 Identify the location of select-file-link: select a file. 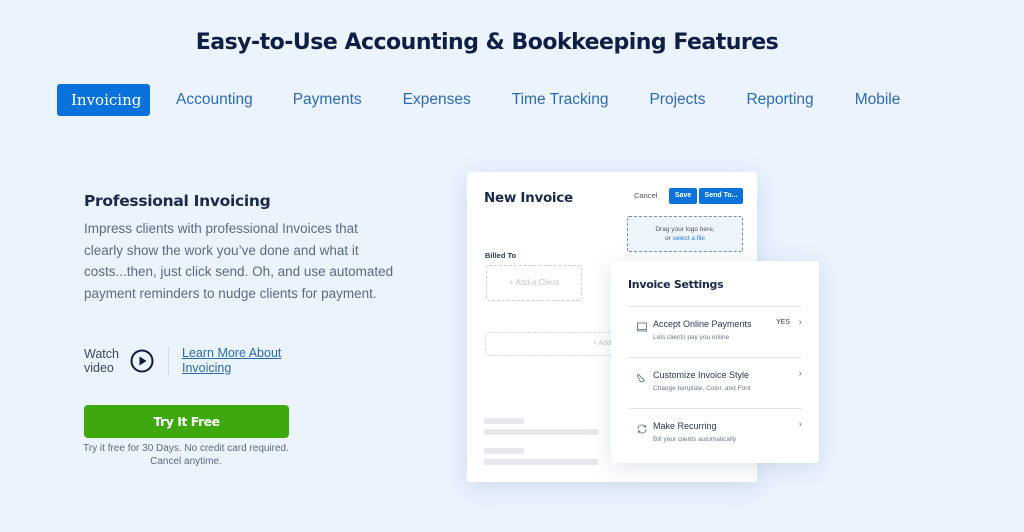
(689, 238).